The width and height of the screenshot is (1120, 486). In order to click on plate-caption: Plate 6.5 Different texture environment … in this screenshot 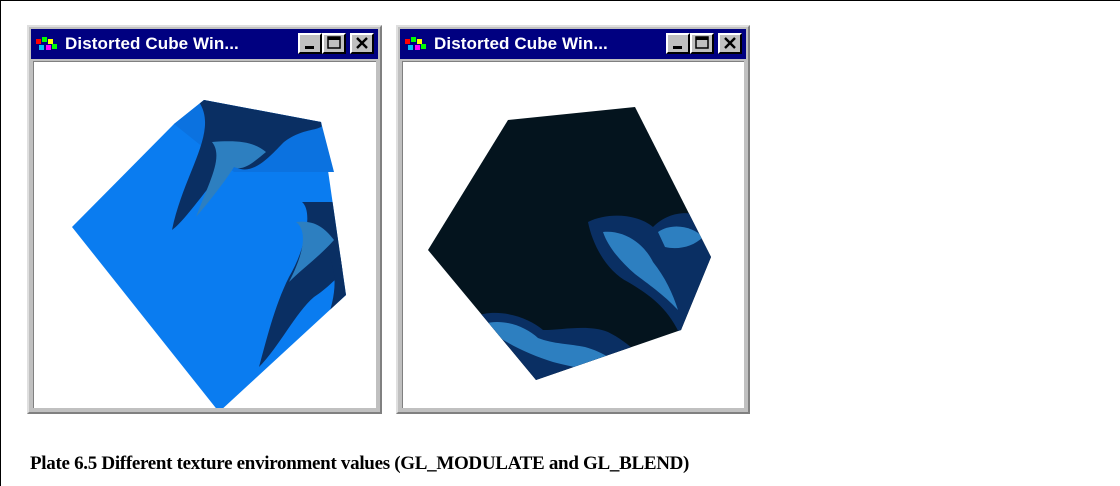, I will do `click(360, 463)`.